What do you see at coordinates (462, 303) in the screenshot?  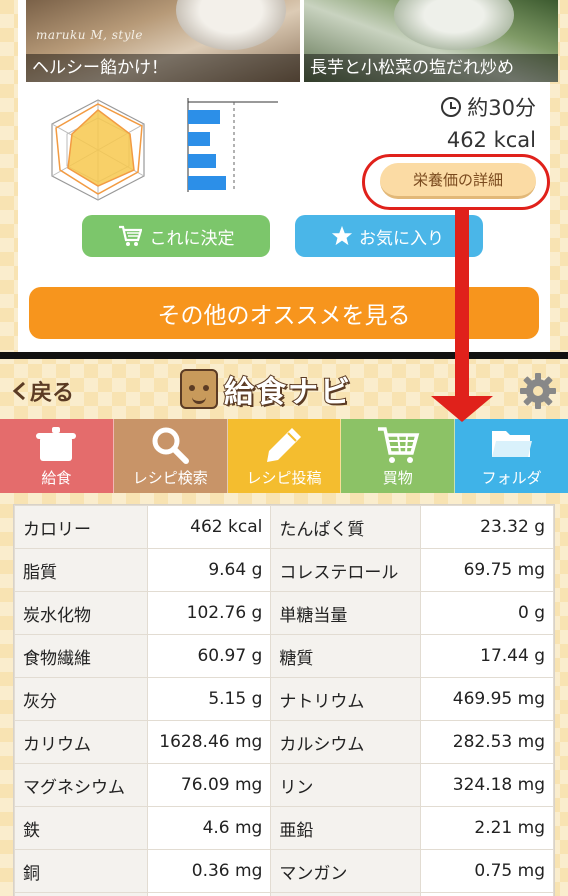 I see `red-arrow-shaft` at bounding box center [462, 303].